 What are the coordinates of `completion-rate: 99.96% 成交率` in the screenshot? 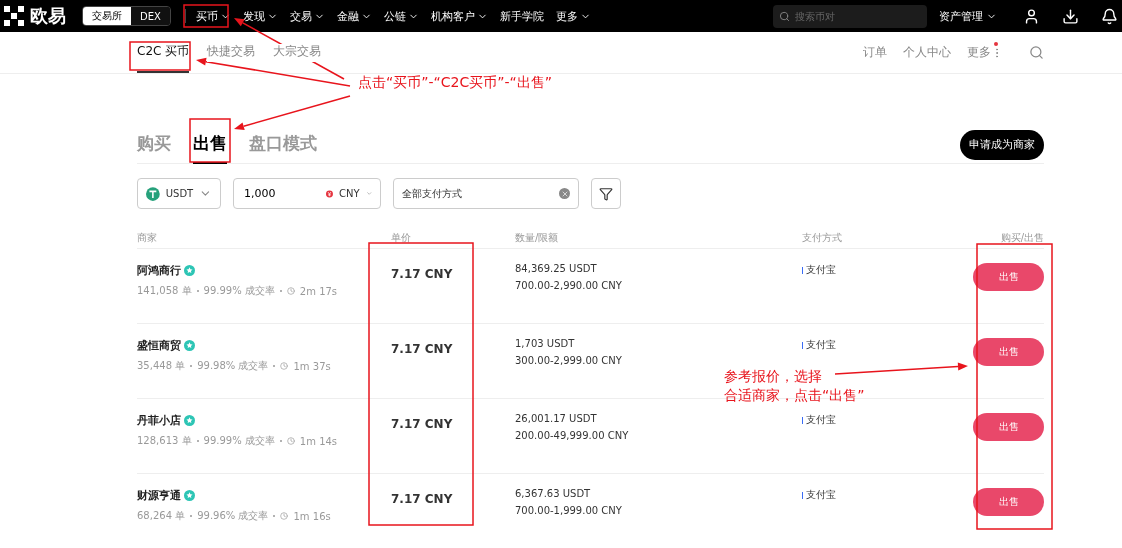 It's located at (233, 516).